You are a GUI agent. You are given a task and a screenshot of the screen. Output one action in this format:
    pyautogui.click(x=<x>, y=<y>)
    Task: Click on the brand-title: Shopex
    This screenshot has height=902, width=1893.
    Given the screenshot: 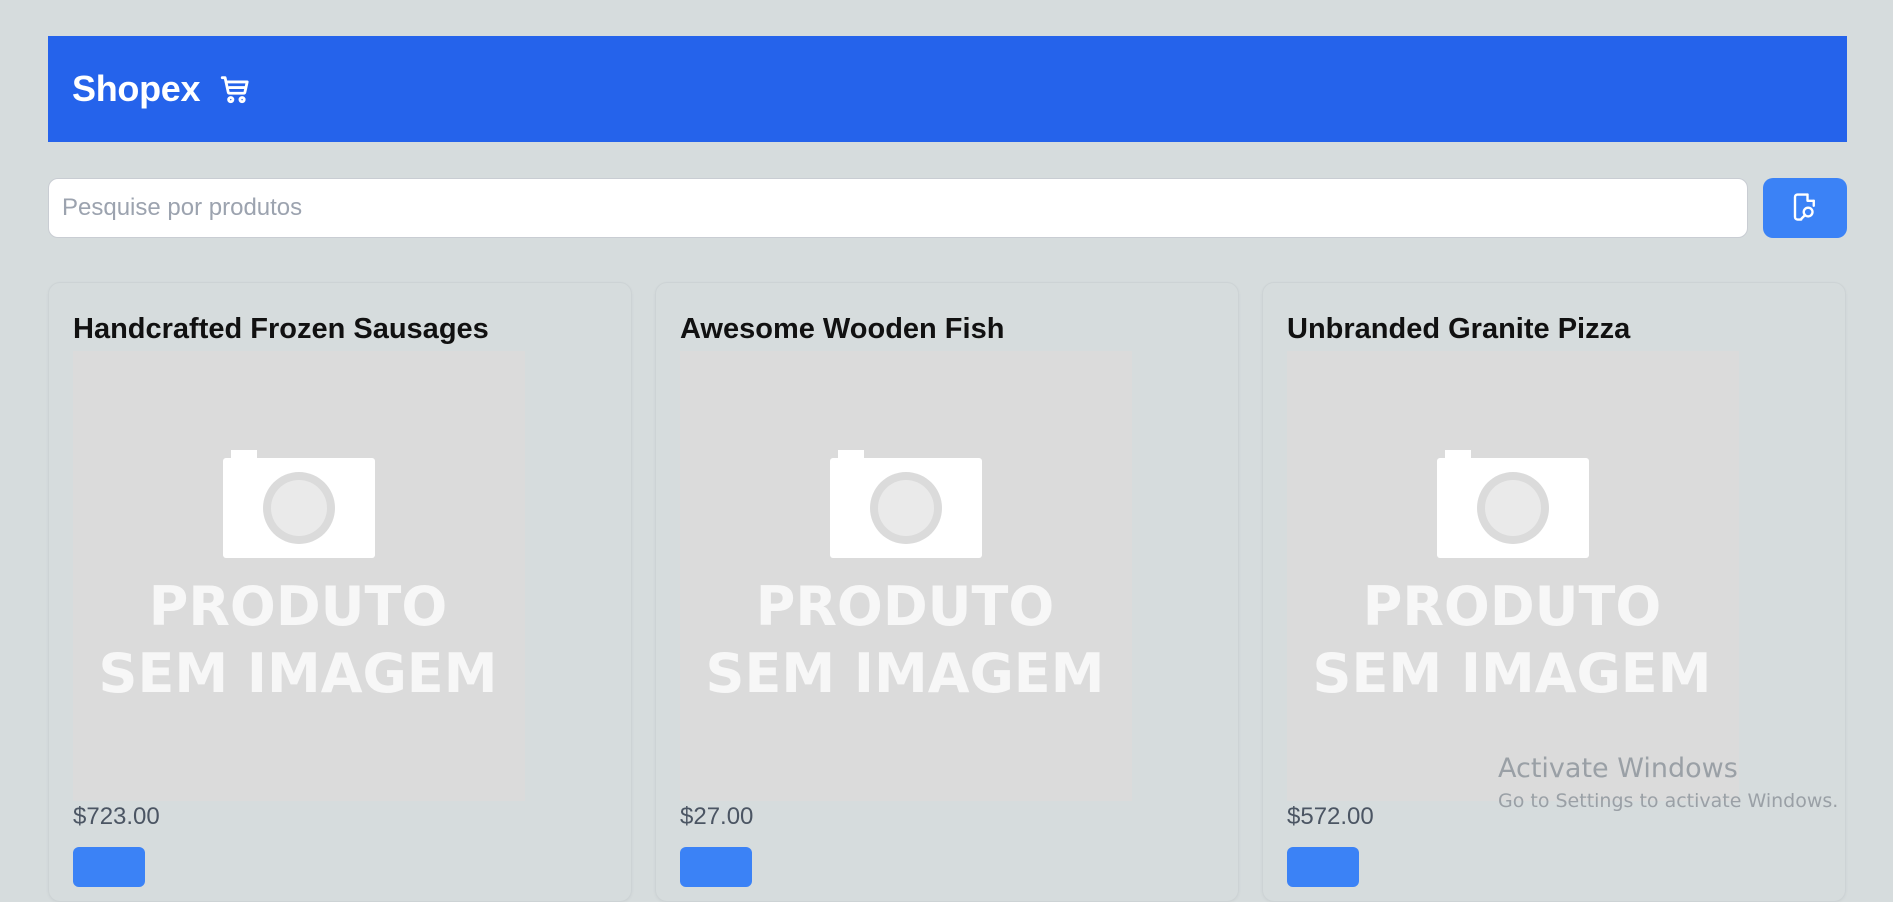 What is the action you would take?
    pyautogui.click(x=136, y=89)
    